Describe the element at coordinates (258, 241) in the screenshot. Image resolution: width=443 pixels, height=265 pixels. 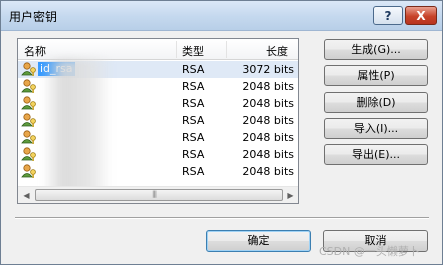
I see `ok-button: 确定` at that location.